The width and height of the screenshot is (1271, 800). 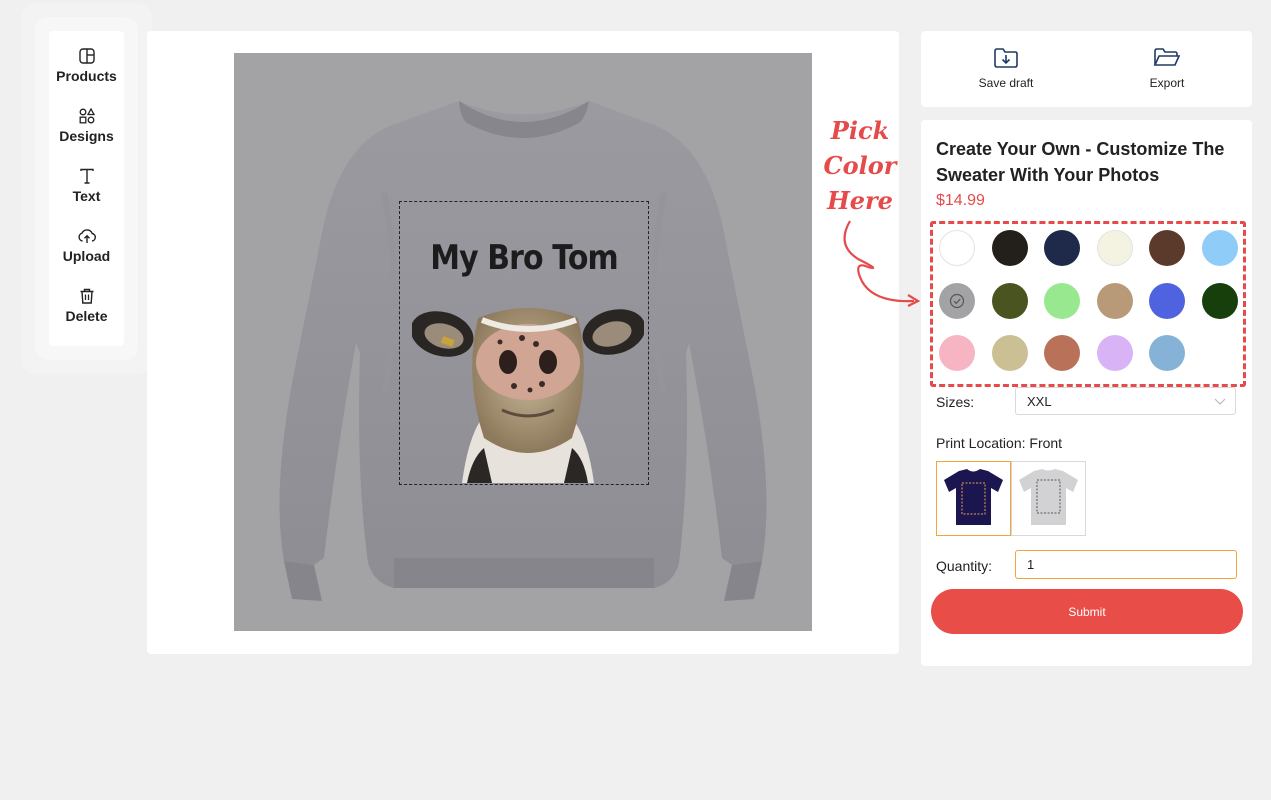 What do you see at coordinates (86, 316) in the screenshot?
I see `delete-label: Delete` at bounding box center [86, 316].